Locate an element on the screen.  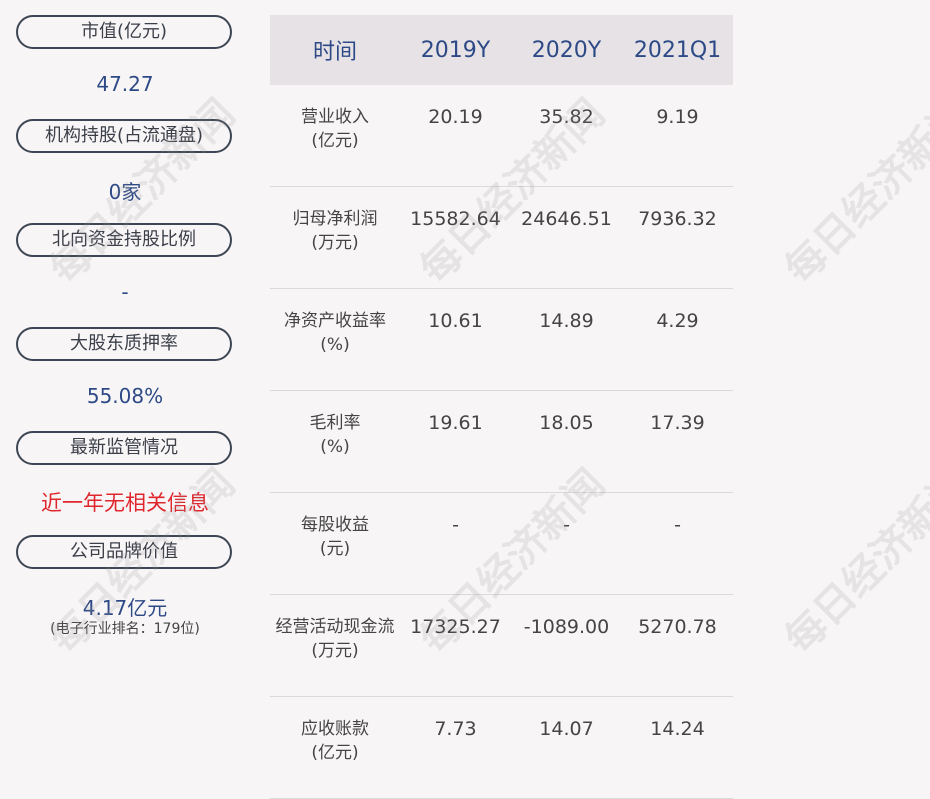
institutional-holding-label: 机构持股(占流通盘) is located at coordinates (124, 136).